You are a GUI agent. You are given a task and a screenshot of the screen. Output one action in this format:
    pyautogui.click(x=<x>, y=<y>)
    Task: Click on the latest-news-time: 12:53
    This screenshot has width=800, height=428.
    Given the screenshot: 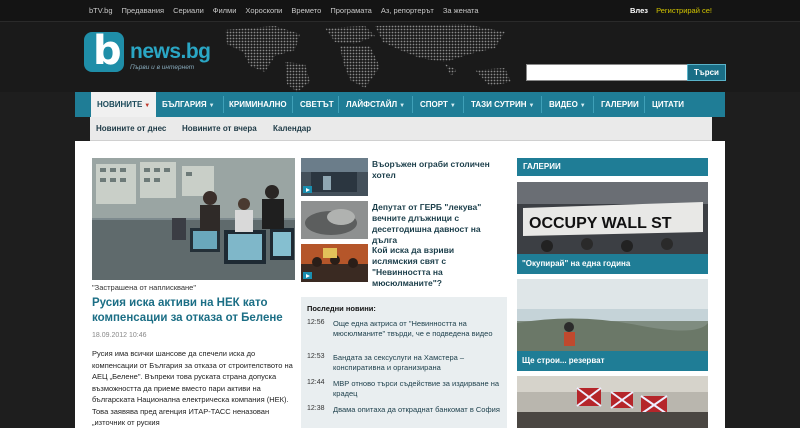 What is the action you would take?
    pyautogui.click(x=316, y=356)
    